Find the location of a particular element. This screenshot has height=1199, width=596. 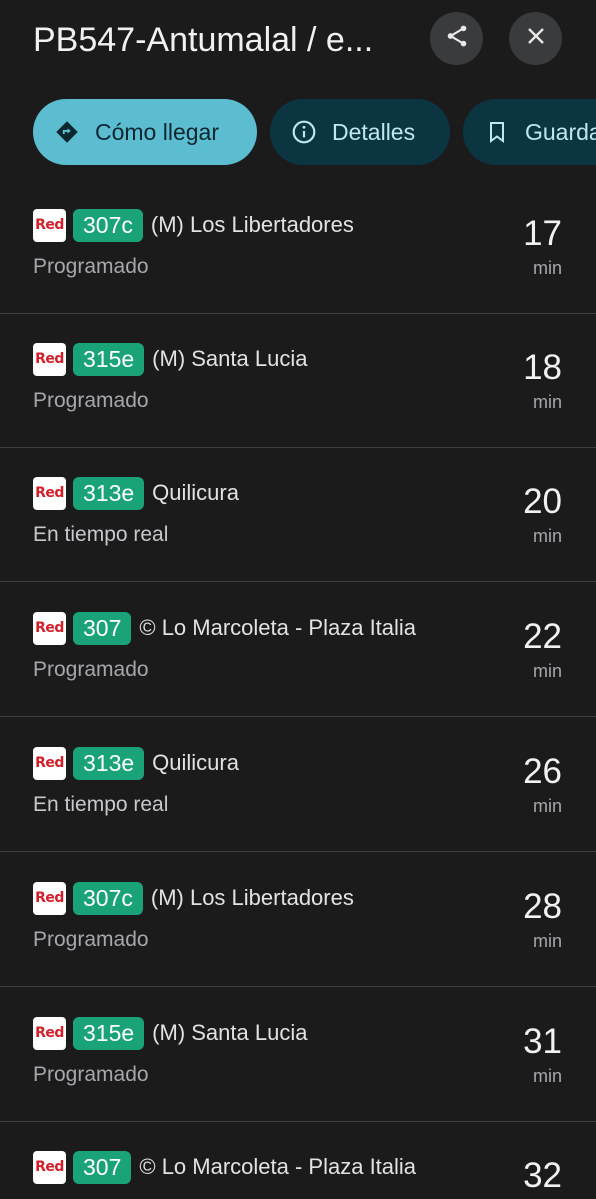

directions-button: Cómo llegar is located at coordinates (145, 132).